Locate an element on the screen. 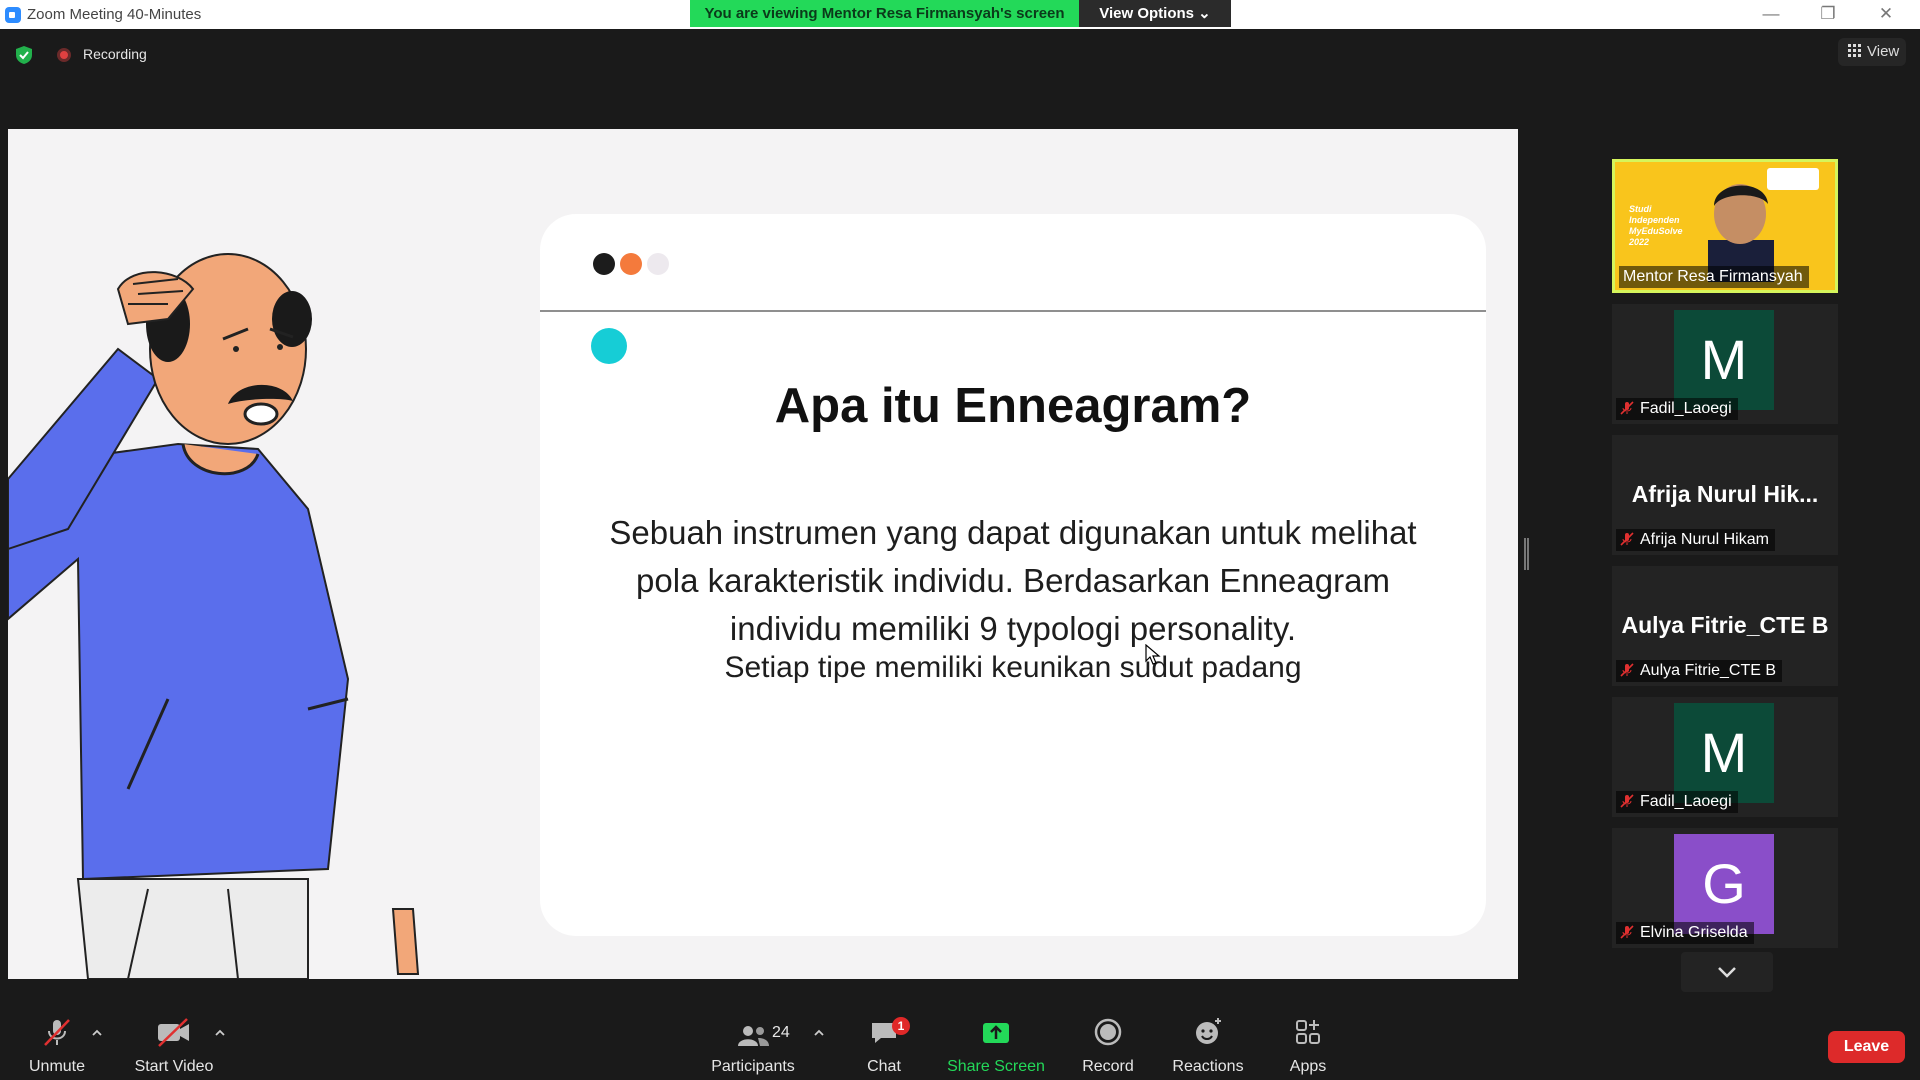 The width and height of the screenshot is (1920, 1080). security-shield-icon is located at coordinates (24, 55).